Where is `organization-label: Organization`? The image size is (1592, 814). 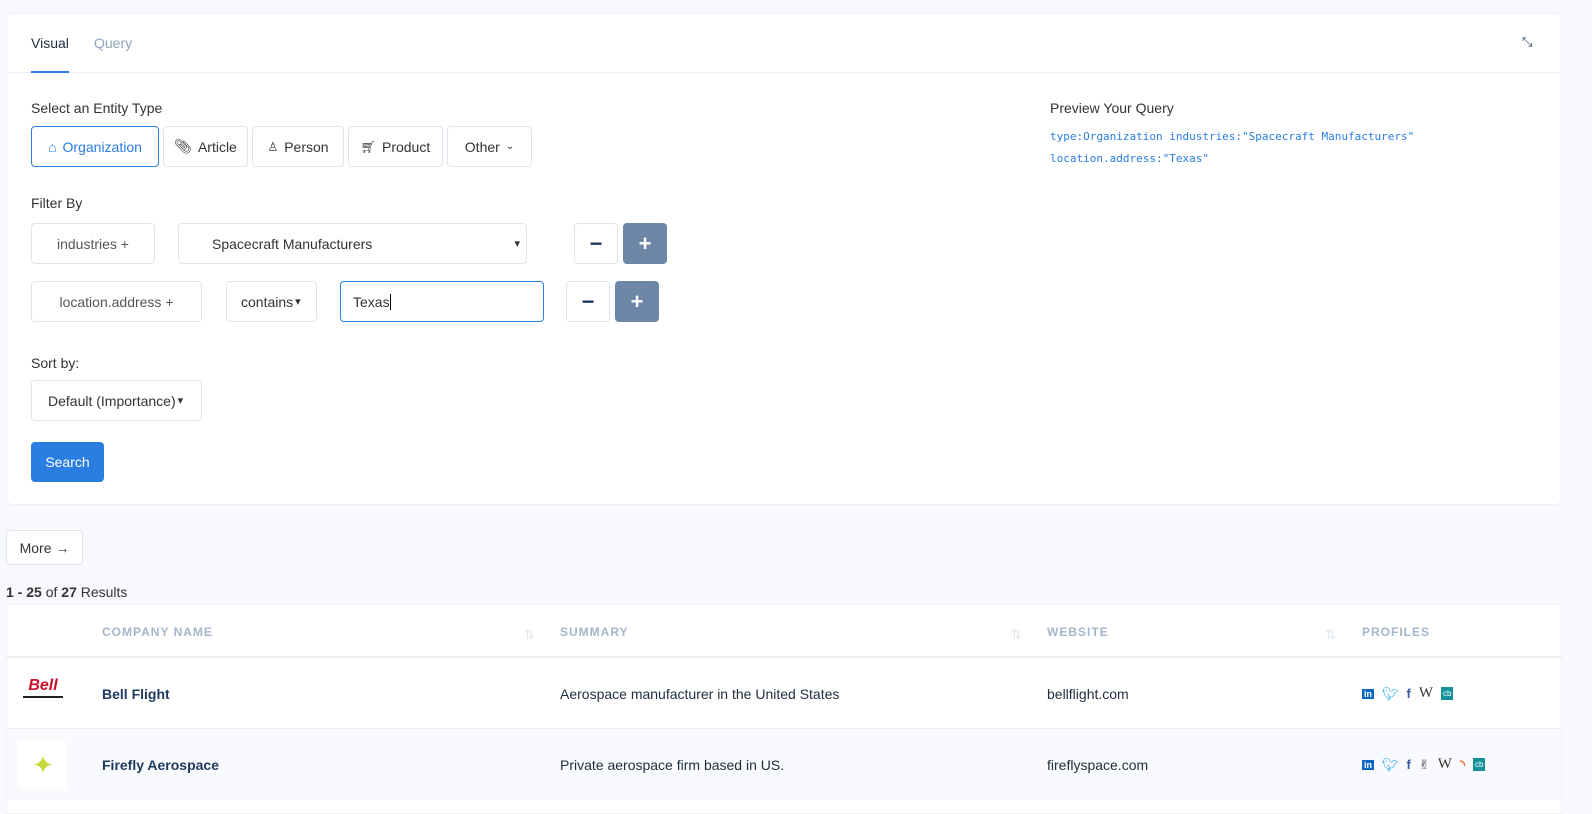 organization-label: Organization is located at coordinates (102, 146).